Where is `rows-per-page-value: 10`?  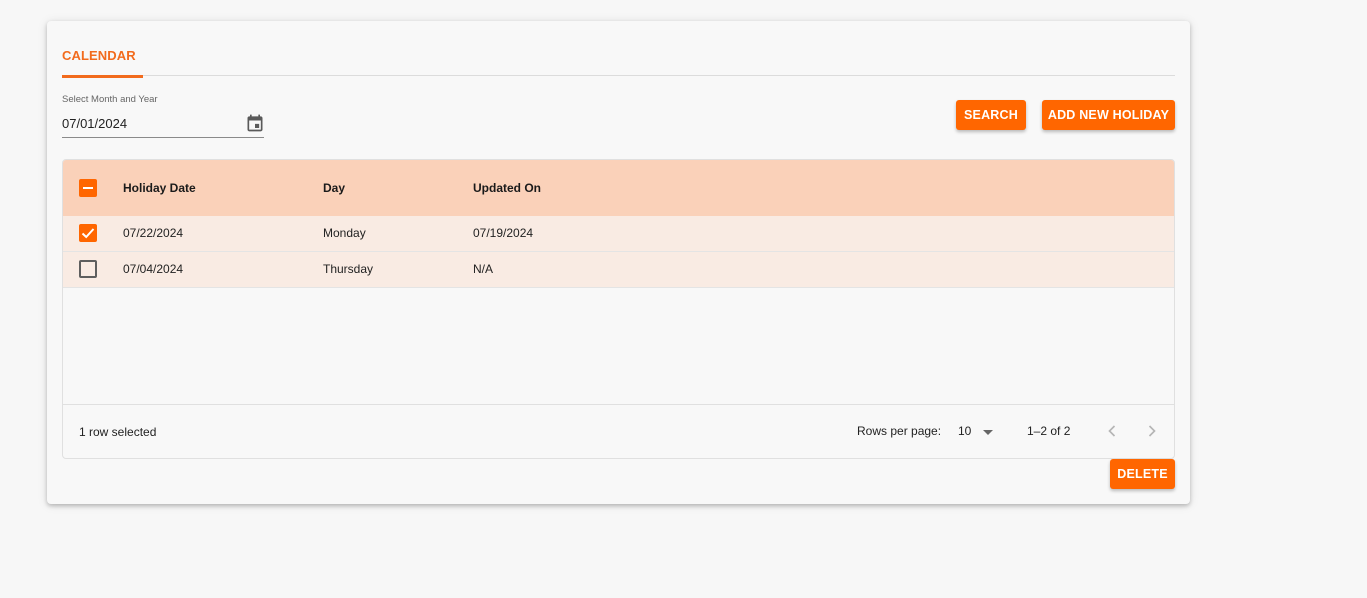
rows-per-page-value: 10 is located at coordinates (965, 431).